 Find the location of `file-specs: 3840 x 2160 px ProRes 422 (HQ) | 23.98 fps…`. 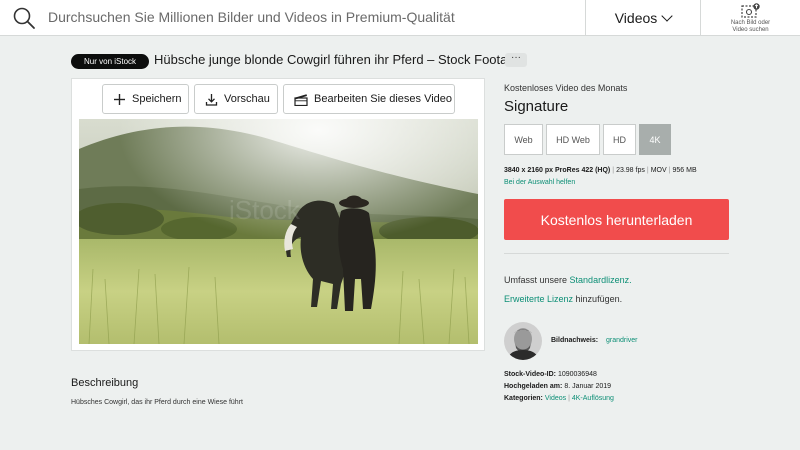

file-specs: 3840 x 2160 px ProRes 422 (HQ) | 23.98 fps… is located at coordinates (600, 170).